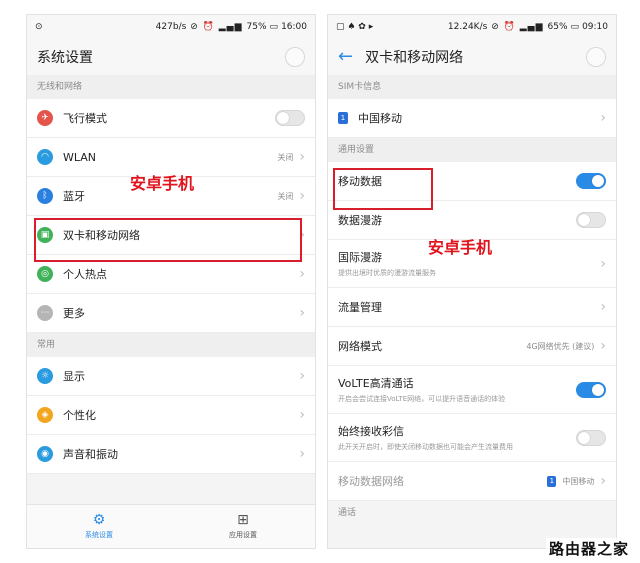  I want to click on airplane-mode-toggle, so click(290, 118).